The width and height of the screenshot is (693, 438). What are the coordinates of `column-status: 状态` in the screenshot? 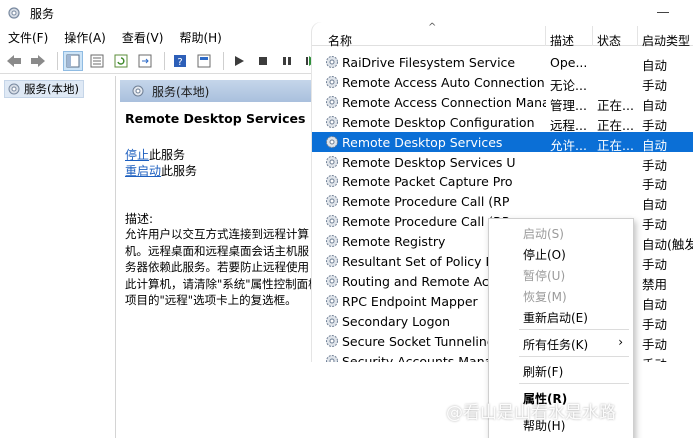 It's located at (609, 40).